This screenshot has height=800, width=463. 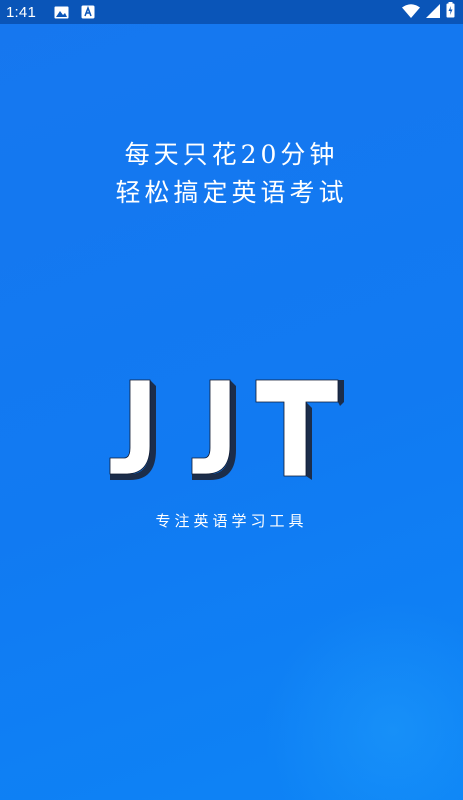 What do you see at coordinates (231, 12) in the screenshot?
I see `status-bar: 1:41` at bounding box center [231, 12].